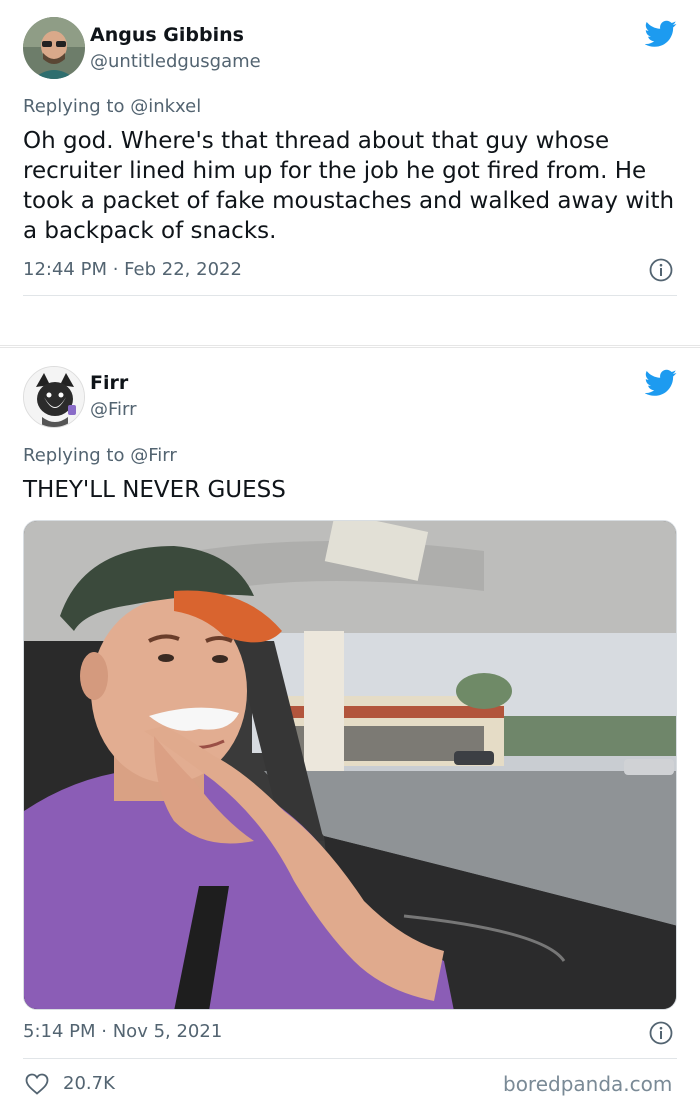 The image size is (700, 1112). I want to click on like-count: 20.7K, so click(89, 1083).